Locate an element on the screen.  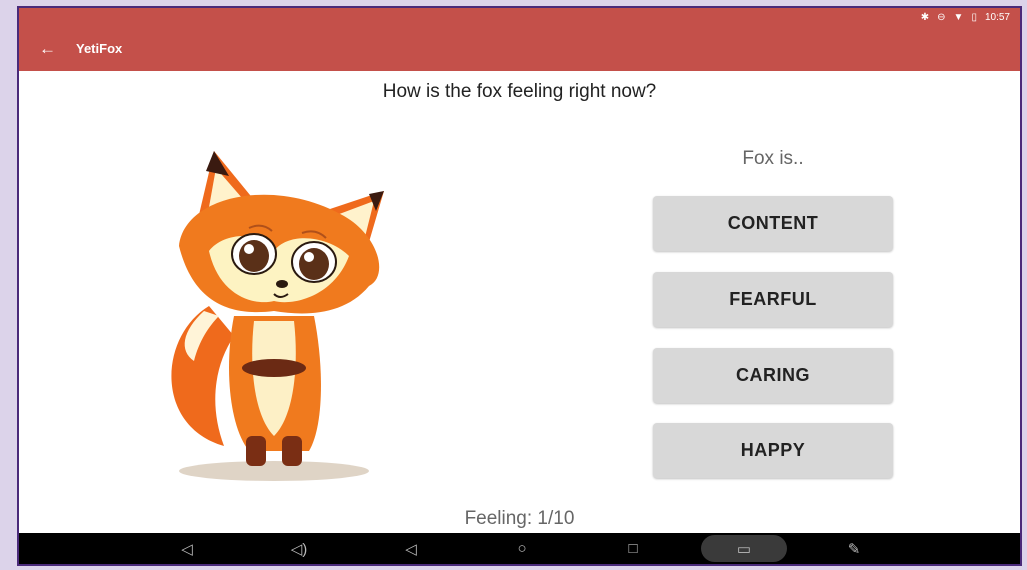
prompt-text: Fox is.. is located at coordinates (773, 158).